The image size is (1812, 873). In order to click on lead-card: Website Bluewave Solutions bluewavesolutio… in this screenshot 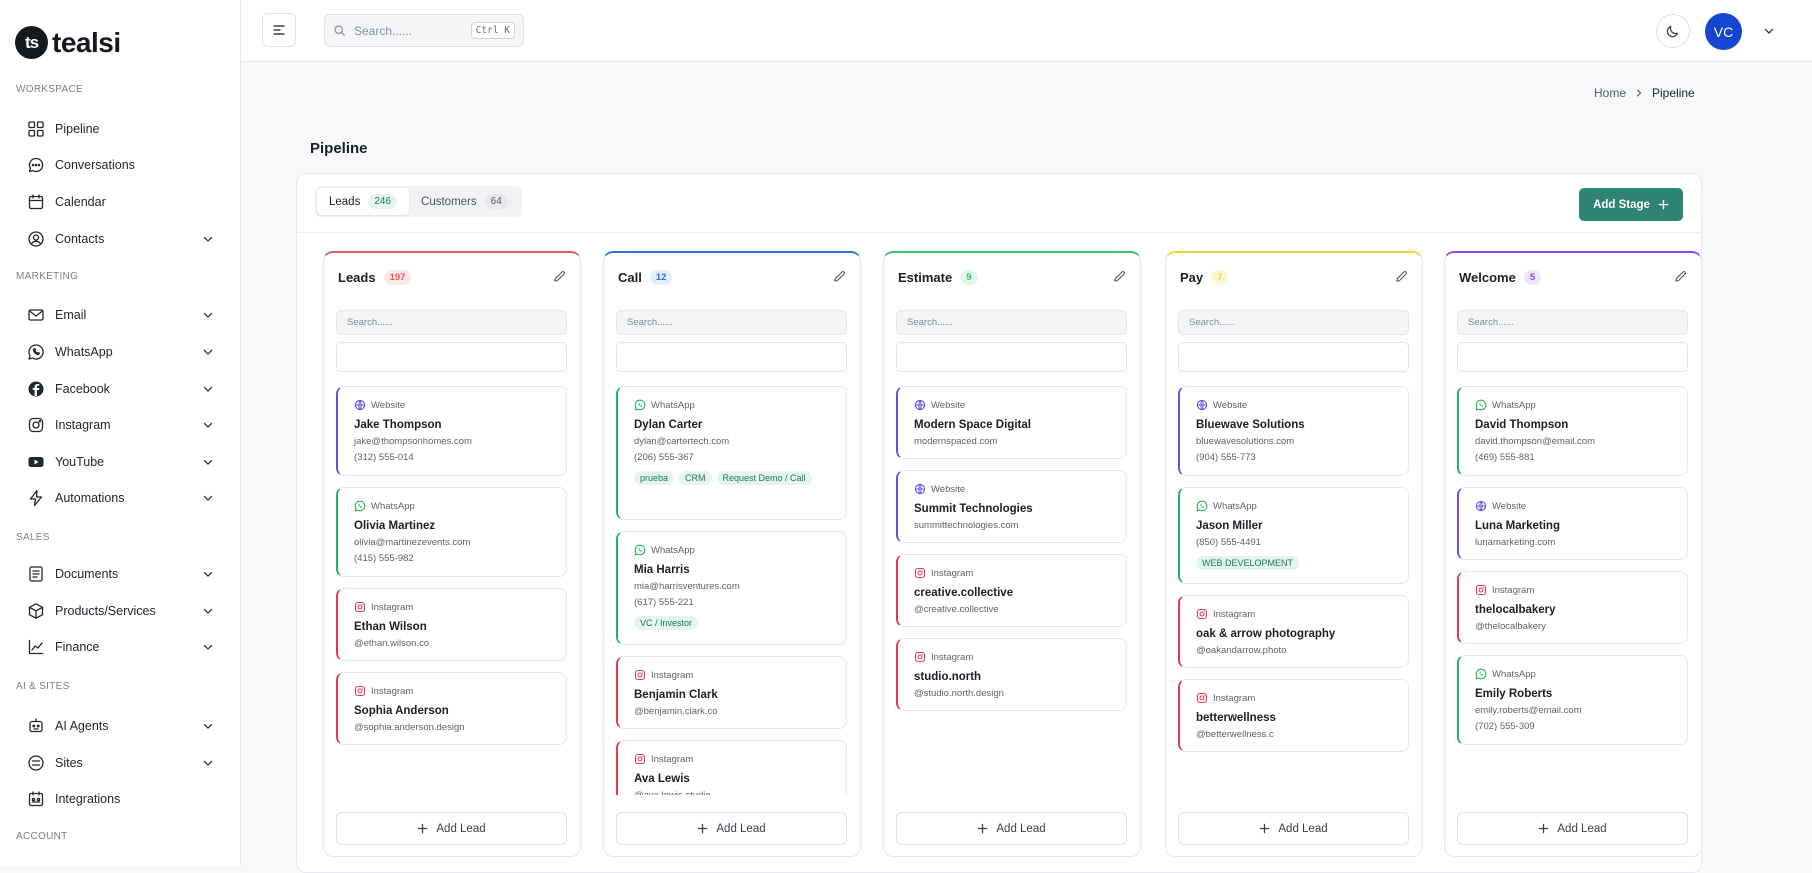, I will do `click(1293, 431)`.